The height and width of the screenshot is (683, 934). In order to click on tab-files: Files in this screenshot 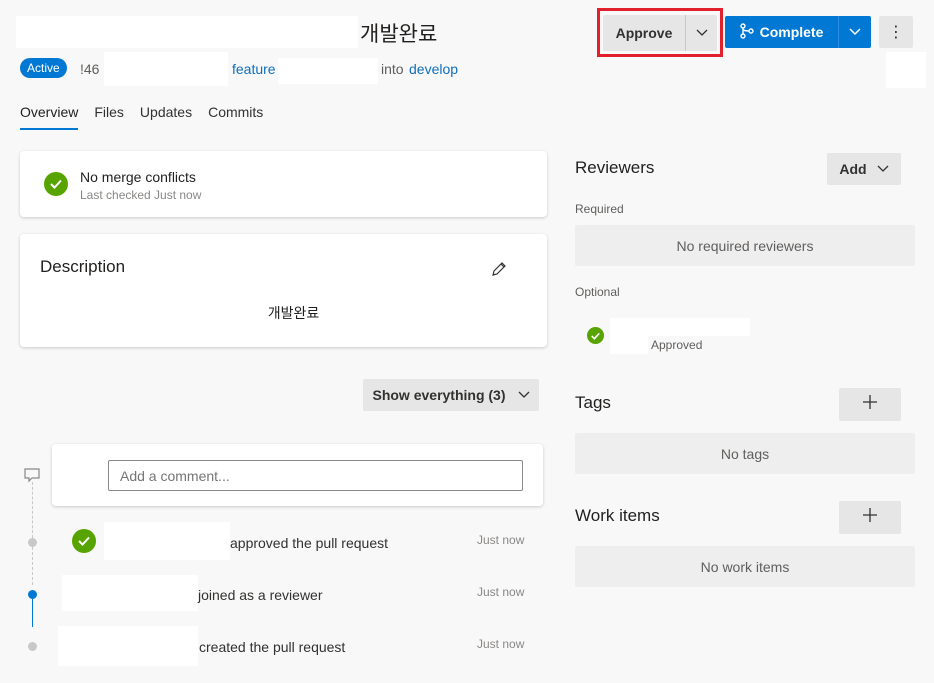, I will do `click(109, 117)`.